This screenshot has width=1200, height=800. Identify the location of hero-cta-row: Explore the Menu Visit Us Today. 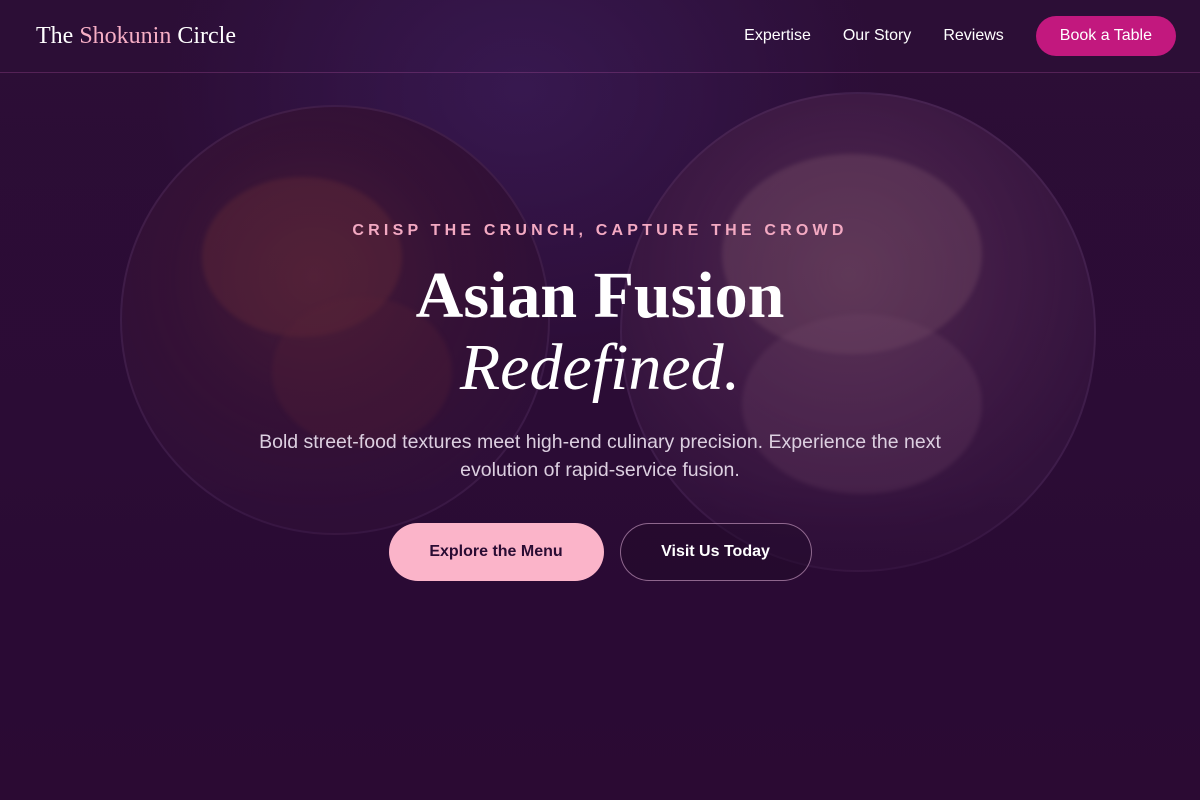
(600, 552).